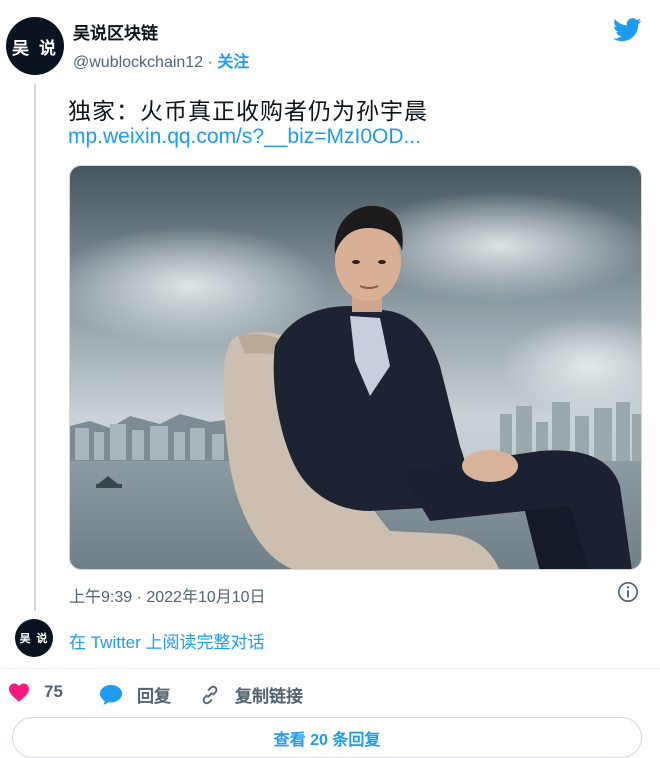 The image size is (660, 758). What do you see at coordinates (115, 31) in the screenshot?
I see `author-name: 吴说区块链` at bounding box center [115, 31].